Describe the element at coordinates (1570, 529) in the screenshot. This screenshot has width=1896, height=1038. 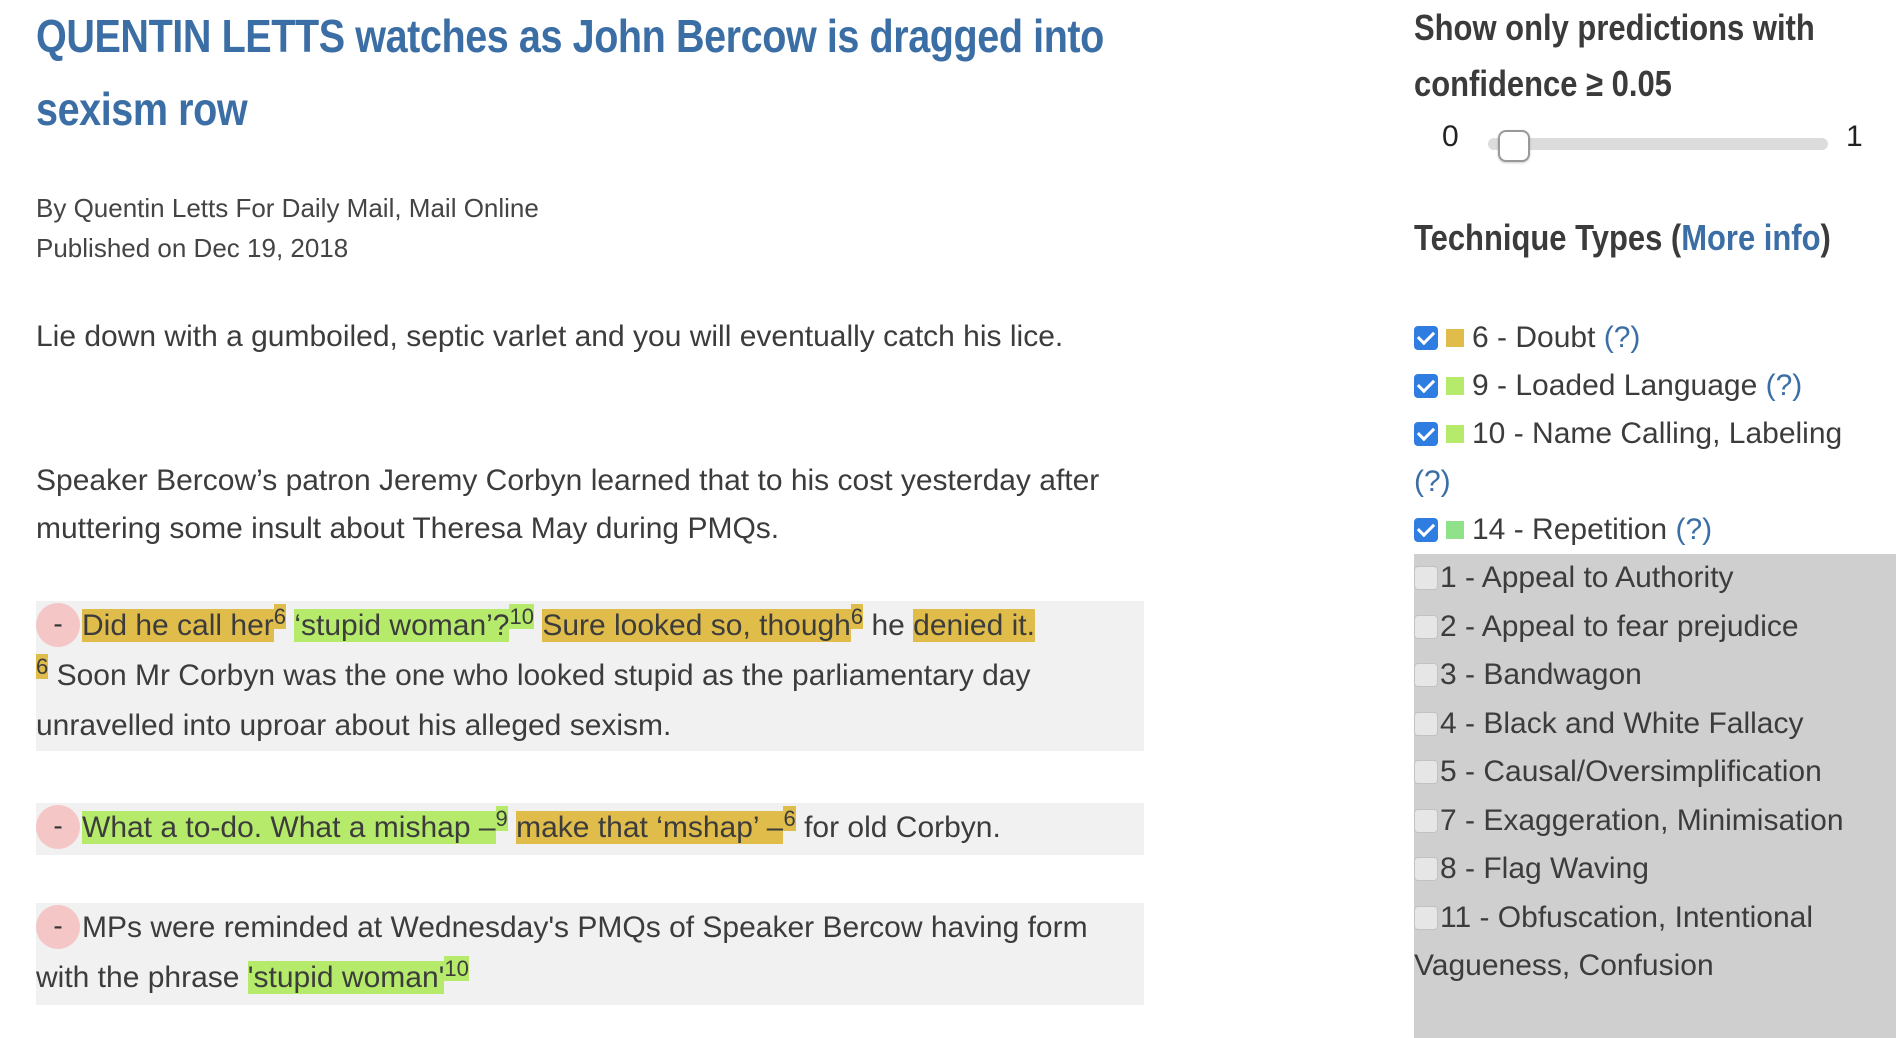
I see `technique-label: 14 - Repetition` at that location.